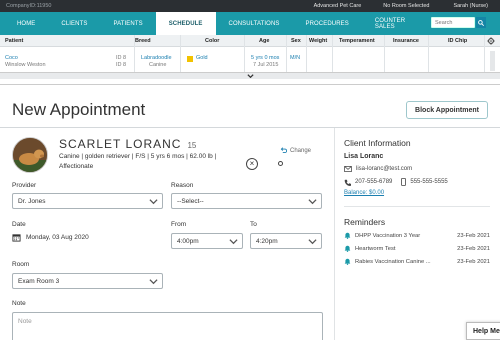  I want to click on room-selector: No Room Selected, so click(406, 6).